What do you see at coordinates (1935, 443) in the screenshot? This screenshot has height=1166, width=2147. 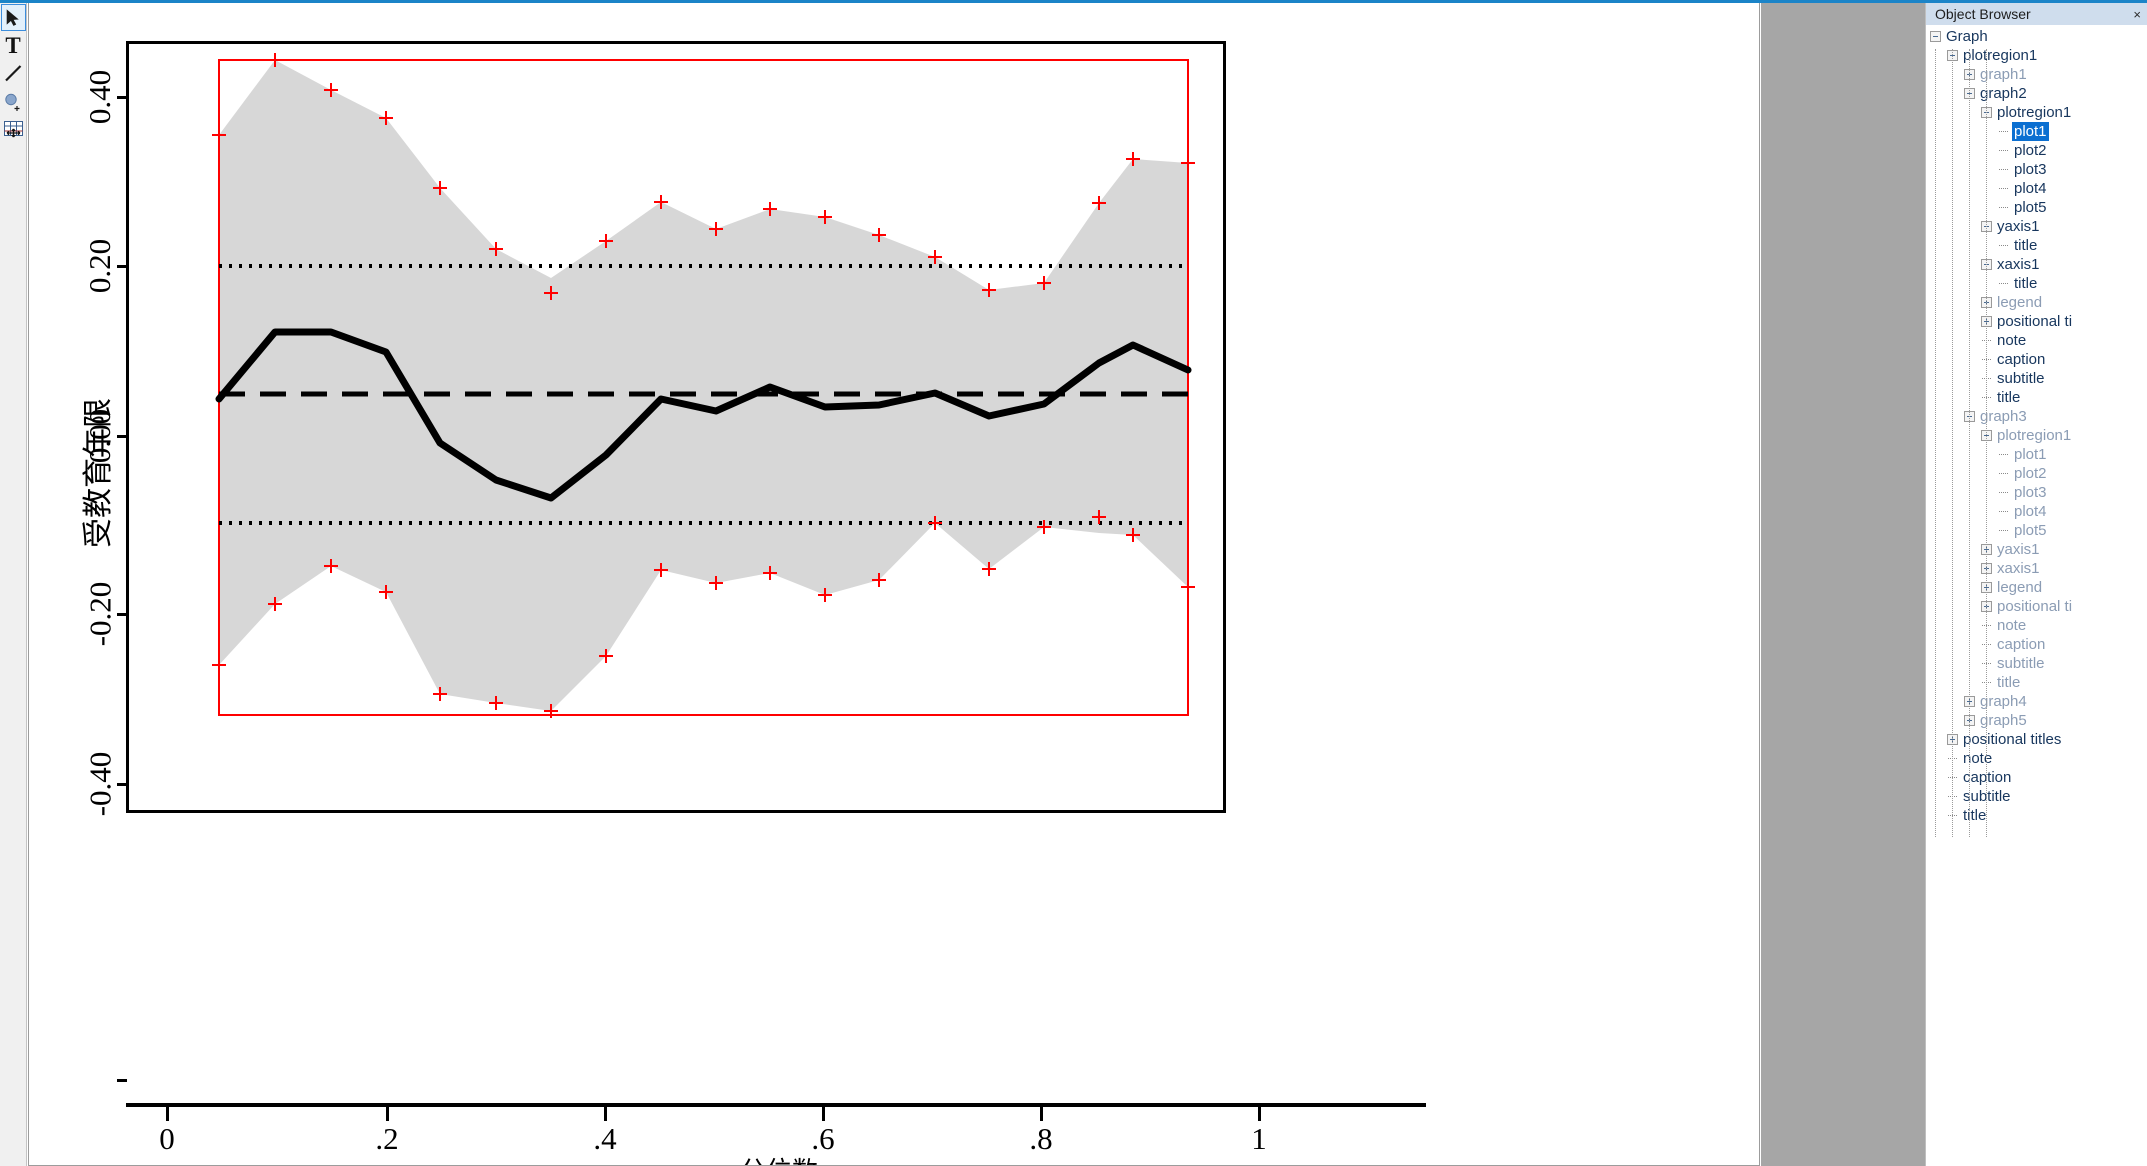 I see `tree-guide-line` at bounding box center [1935, 443].